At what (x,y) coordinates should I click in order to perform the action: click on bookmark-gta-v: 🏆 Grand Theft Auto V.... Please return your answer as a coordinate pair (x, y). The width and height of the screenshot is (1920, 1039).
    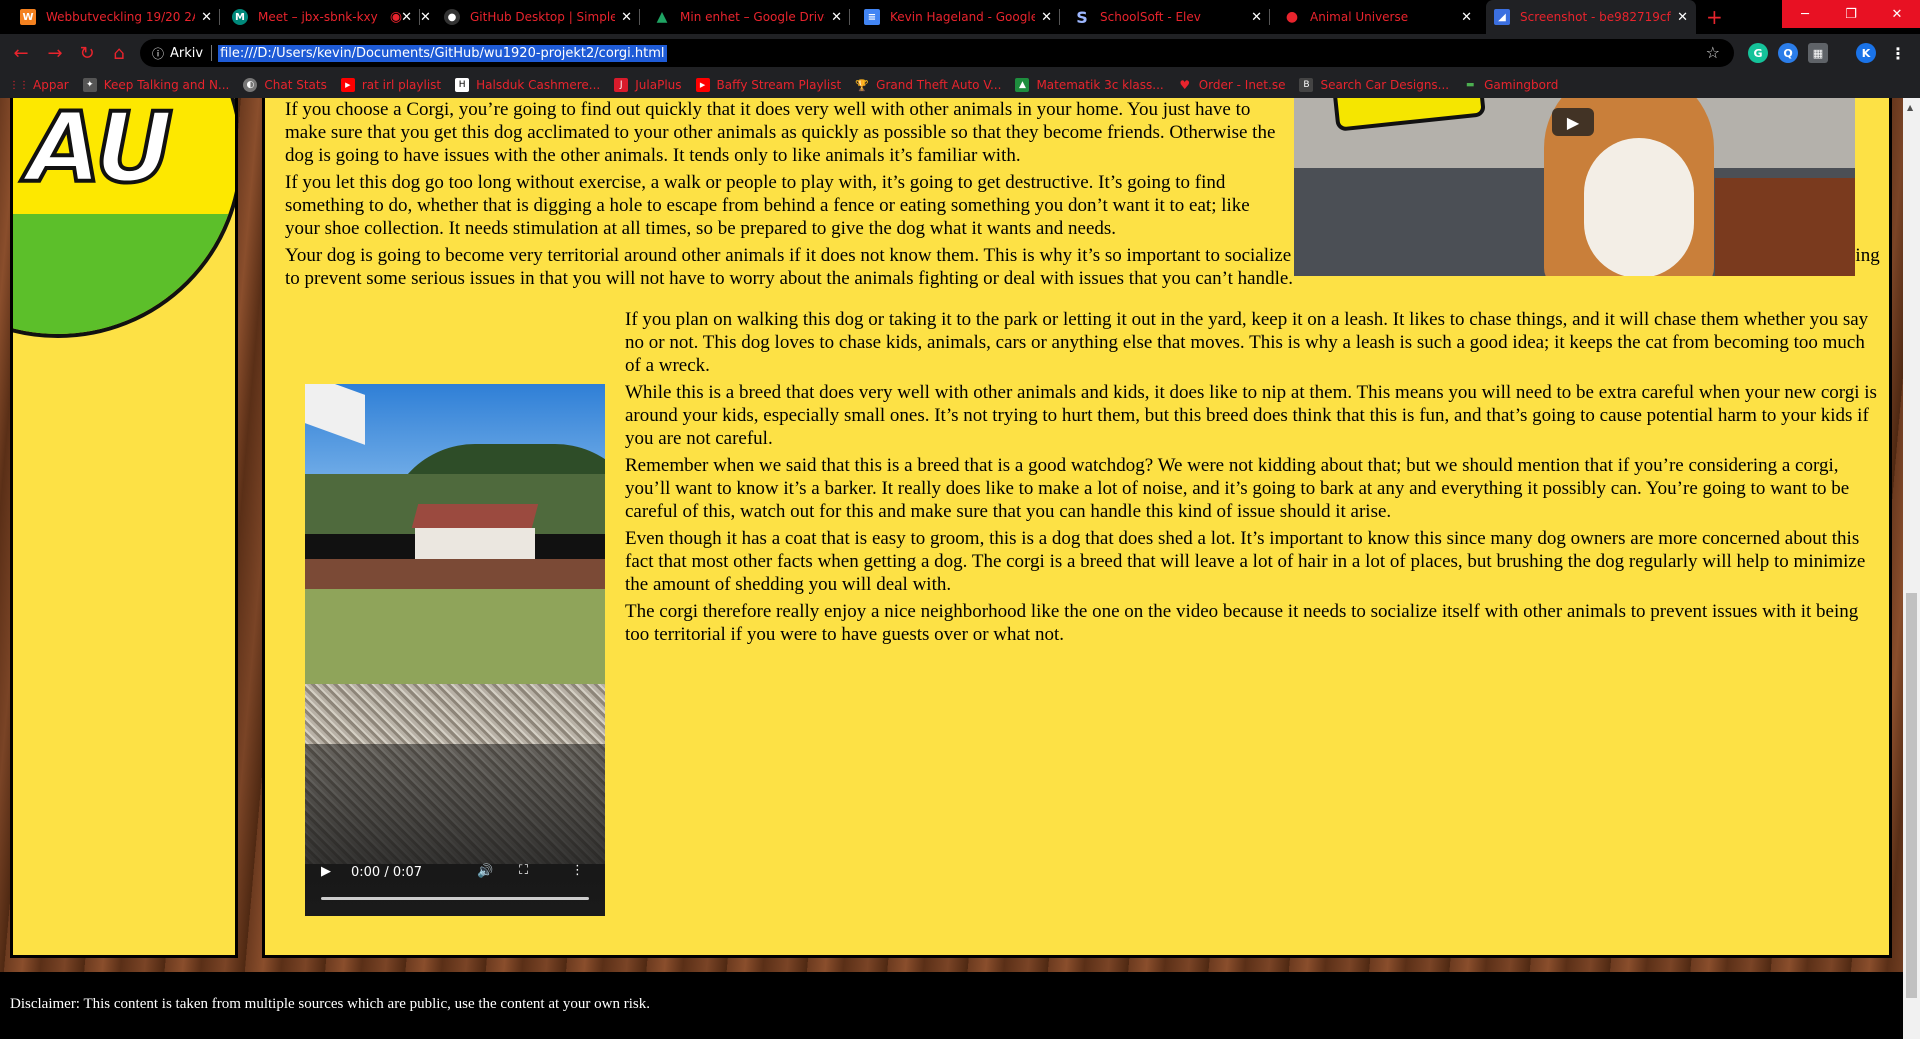
    Looking at the image, I should click on (928, 85).